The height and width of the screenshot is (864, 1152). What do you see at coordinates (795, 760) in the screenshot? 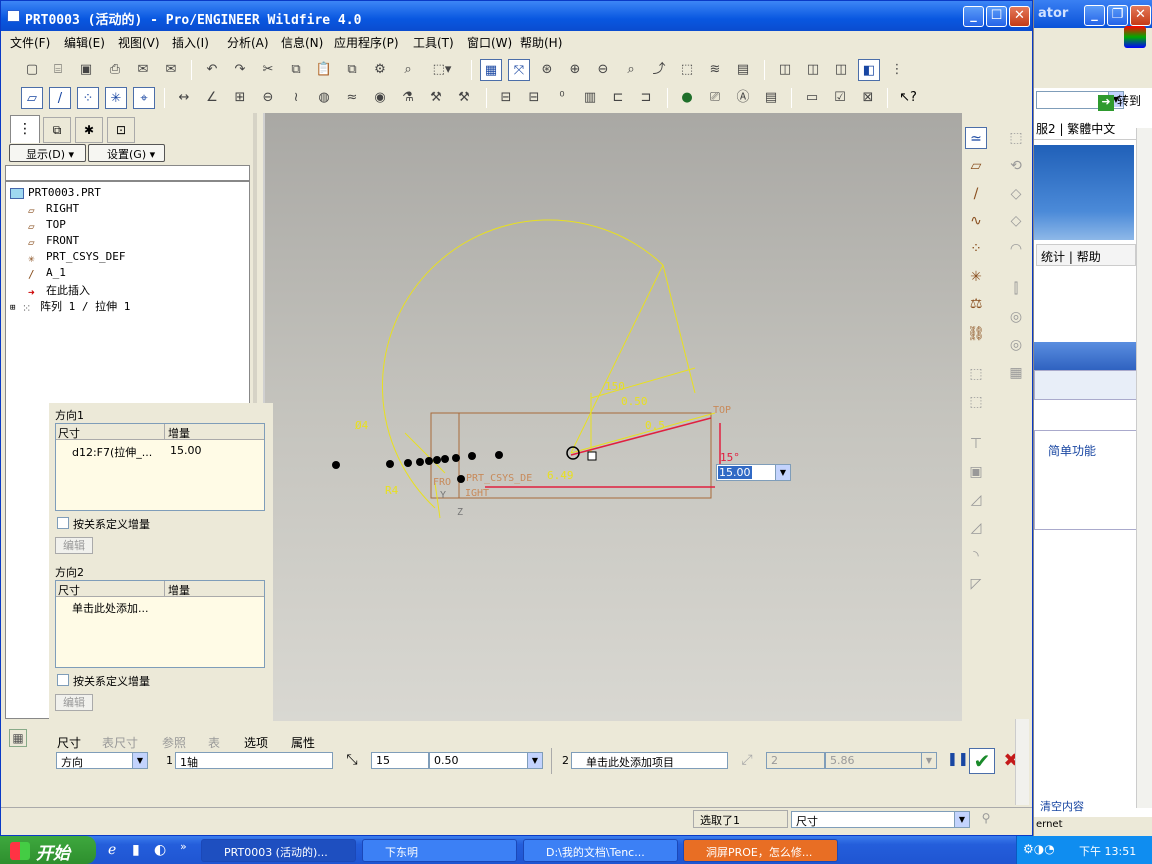
I see `count2-field: 2` at bounding box center [795, 760].